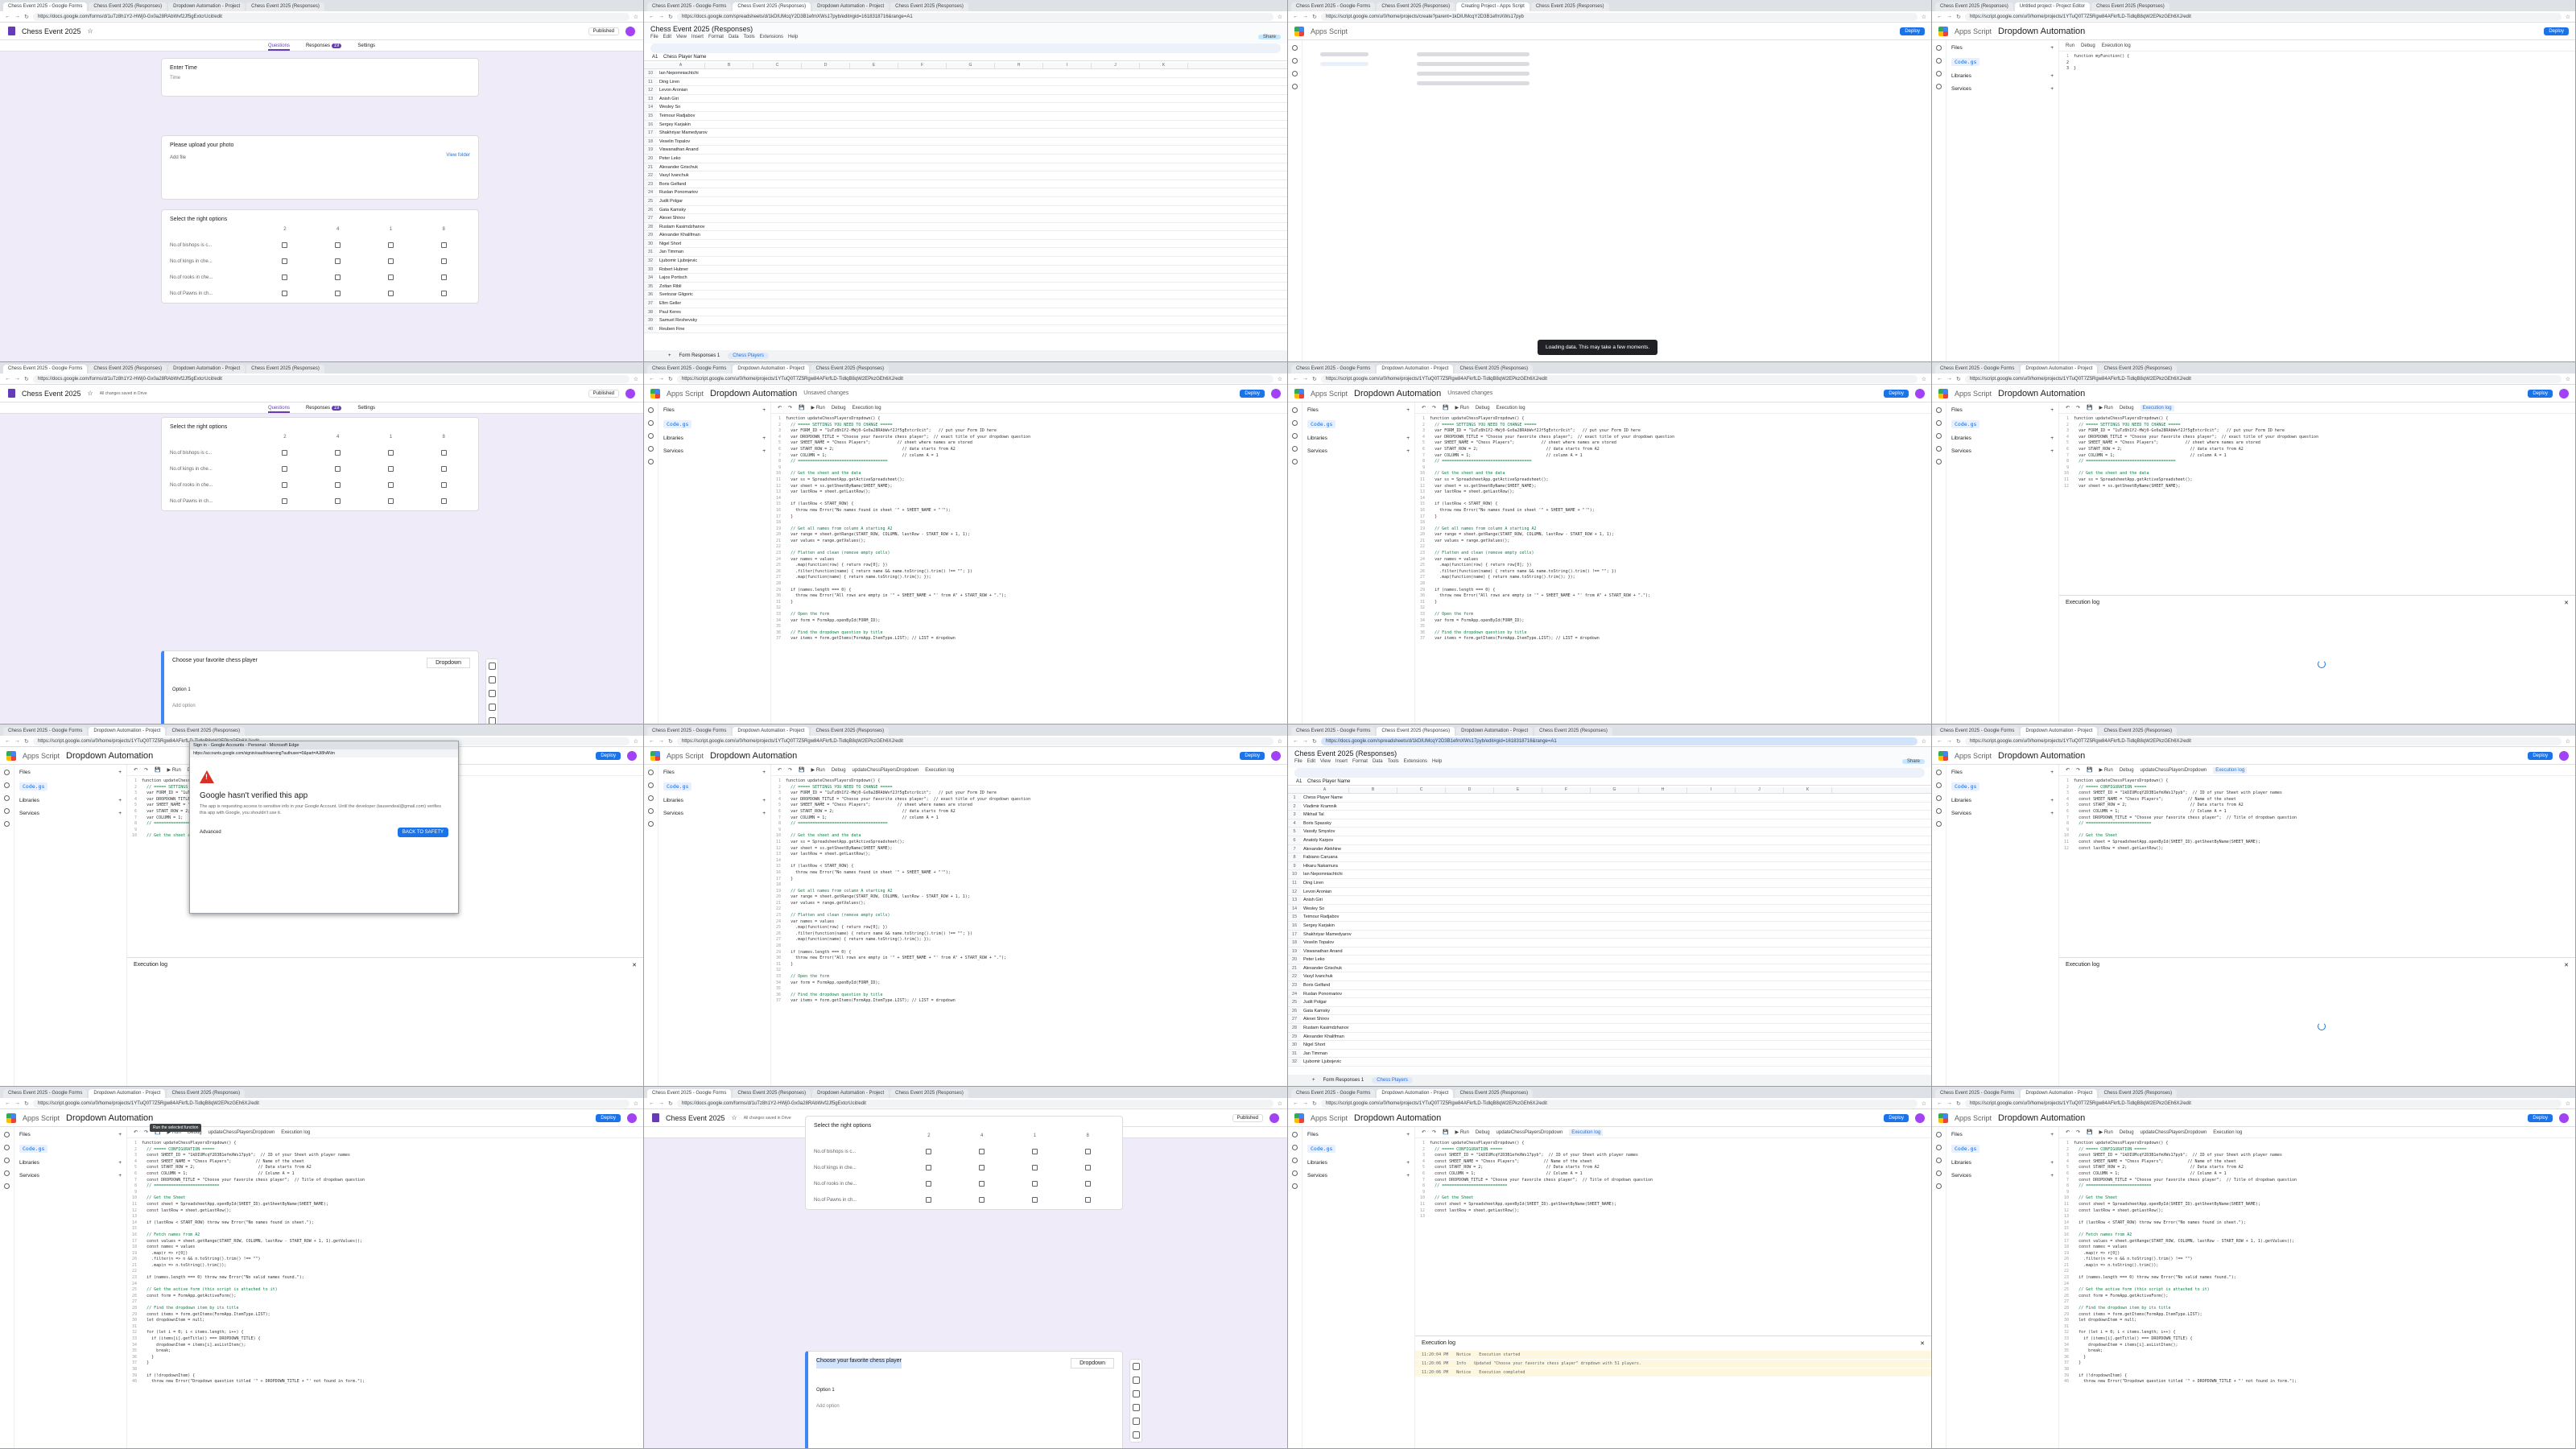 This screenshot has width=2576, height=1449. I want to click on code-line: 35, so click(1029, 627).